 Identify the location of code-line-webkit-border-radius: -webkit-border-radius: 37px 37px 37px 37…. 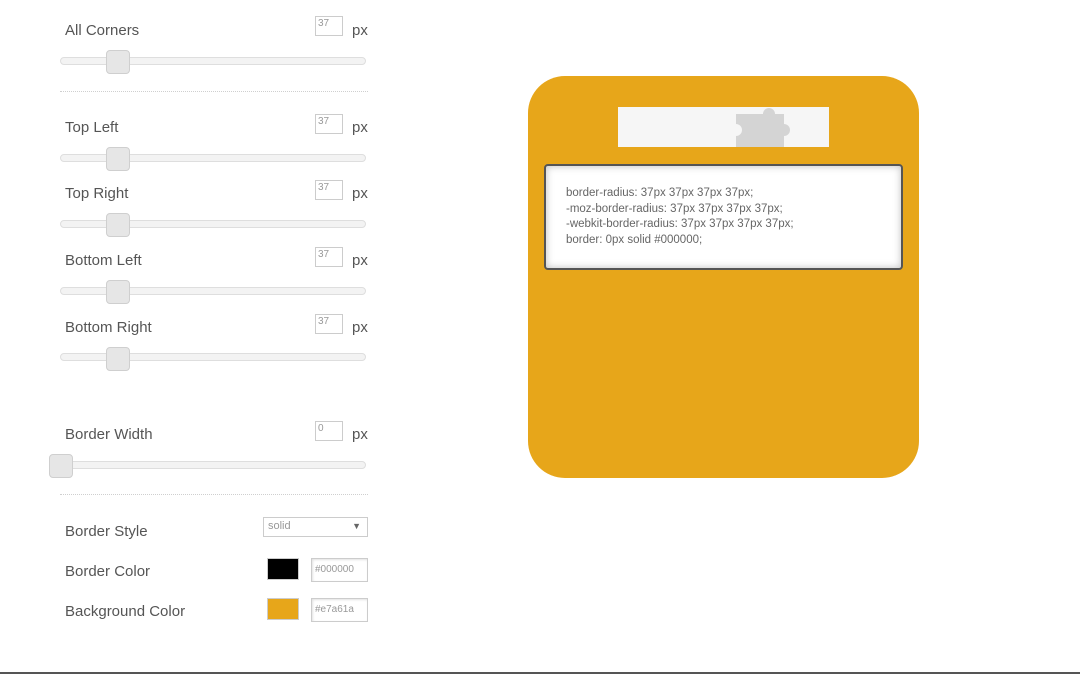
(680, 224).